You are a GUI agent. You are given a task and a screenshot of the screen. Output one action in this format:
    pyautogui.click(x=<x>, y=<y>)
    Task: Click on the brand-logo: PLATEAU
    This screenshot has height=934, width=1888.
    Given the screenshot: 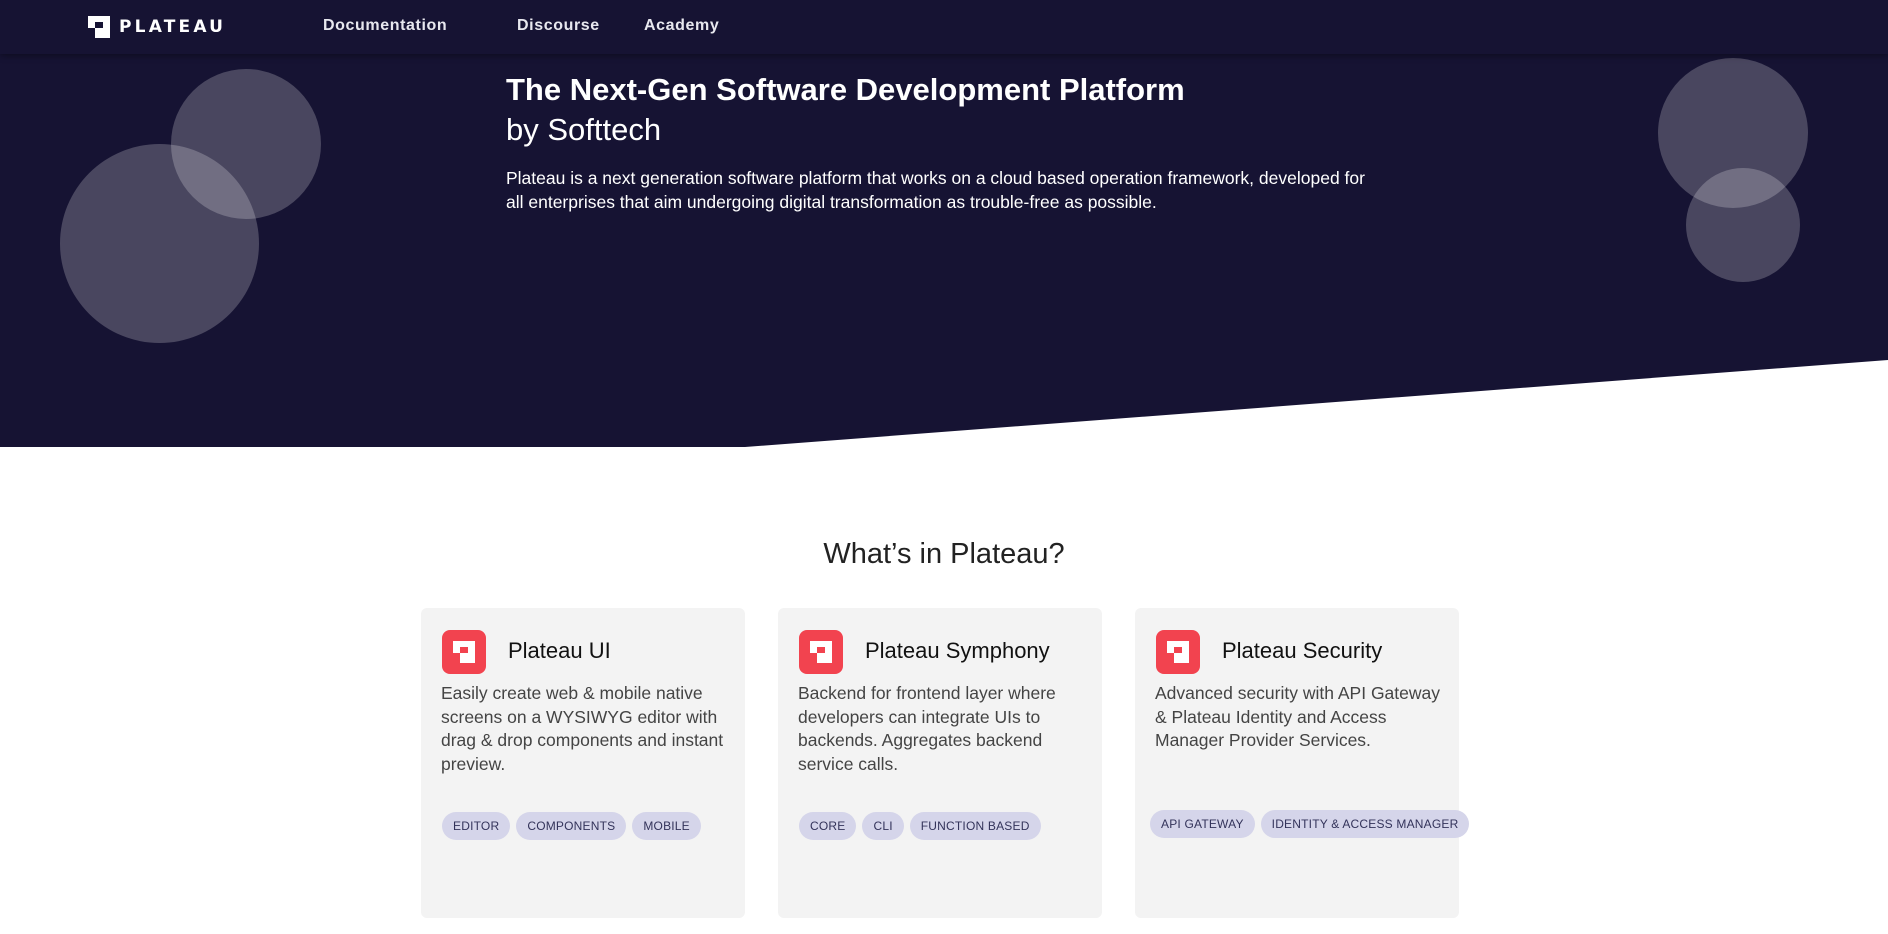 What is the action you would take?
    pyautogui.click(x=157, y=27)
    